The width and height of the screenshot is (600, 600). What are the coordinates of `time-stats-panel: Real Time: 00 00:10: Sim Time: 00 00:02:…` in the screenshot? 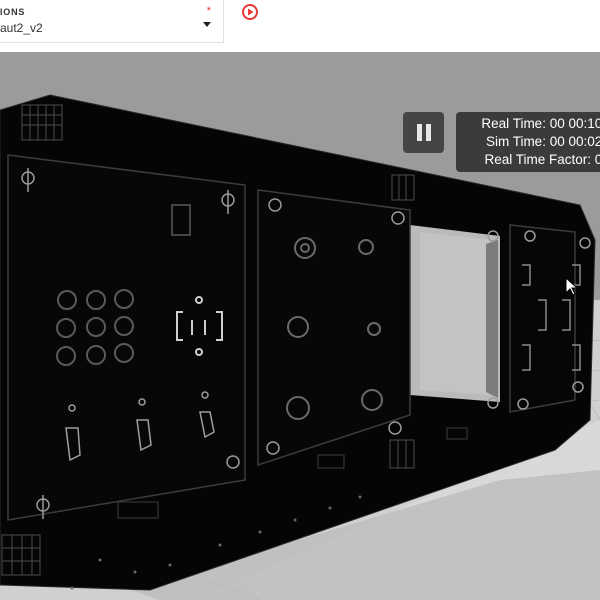 It's located at (528, 142).